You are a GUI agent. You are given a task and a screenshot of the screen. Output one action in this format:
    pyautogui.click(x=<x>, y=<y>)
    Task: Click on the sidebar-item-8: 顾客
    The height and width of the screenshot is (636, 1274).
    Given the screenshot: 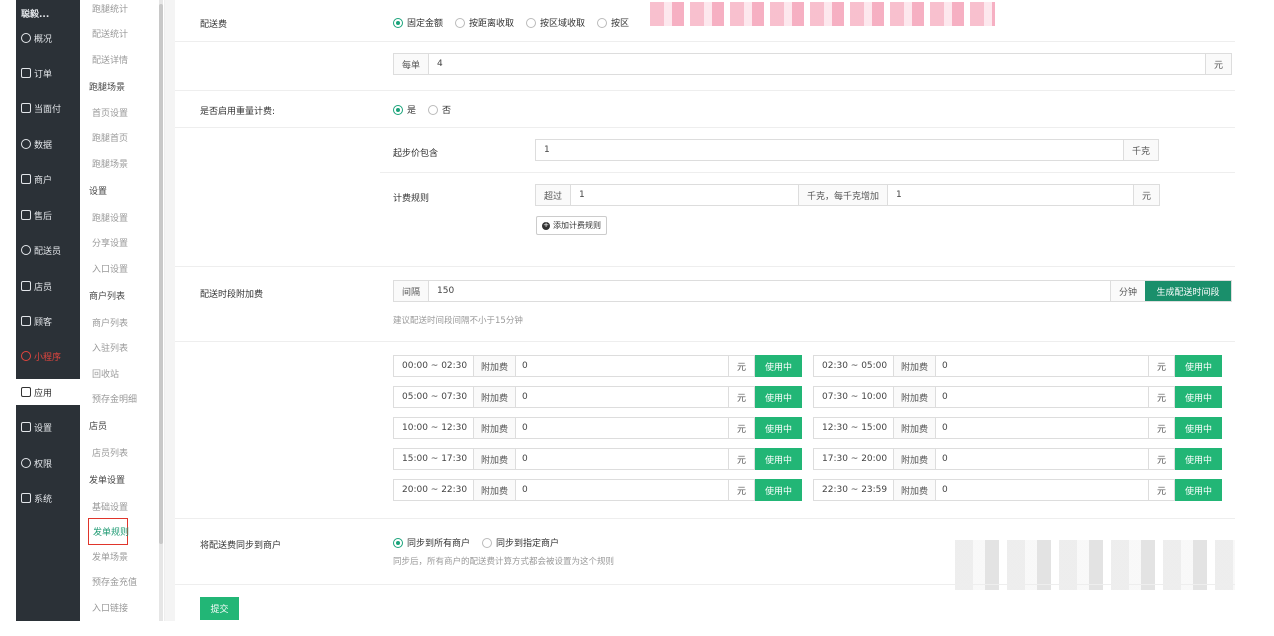 What is the action you would take?
    pyautogui.click(x=48, y=321)
    